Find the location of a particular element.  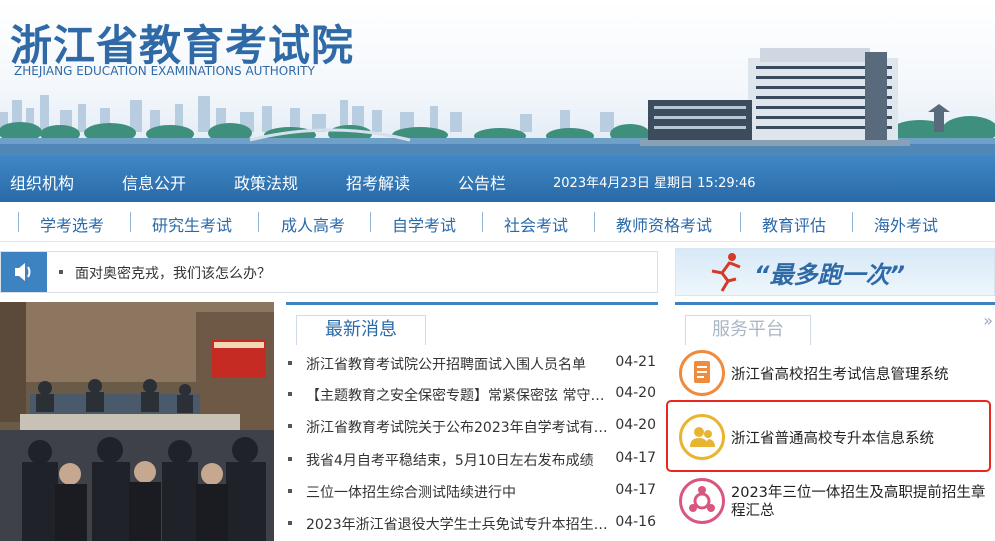

notice-link: 面对奥密克戎，我们该怎么办？ is located at coordinates (173, 273).